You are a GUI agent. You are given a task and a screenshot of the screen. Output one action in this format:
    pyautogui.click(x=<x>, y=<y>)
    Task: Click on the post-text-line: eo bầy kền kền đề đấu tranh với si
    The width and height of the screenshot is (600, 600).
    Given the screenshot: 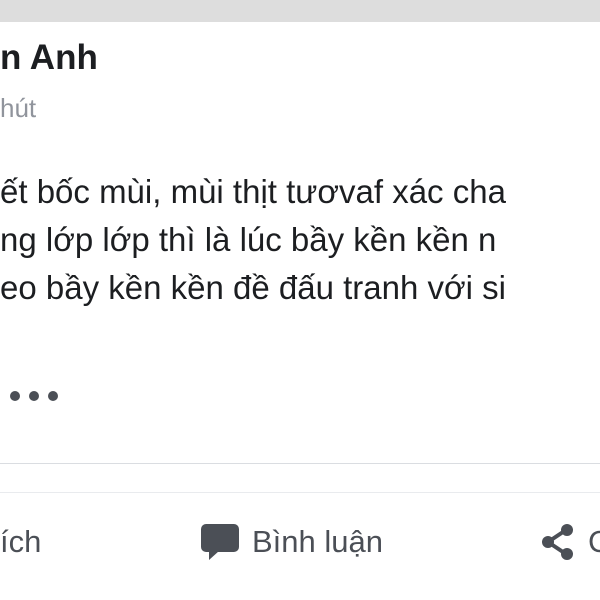 What is the action you would take?
    pyautogui.click(x=253, y=287)
    